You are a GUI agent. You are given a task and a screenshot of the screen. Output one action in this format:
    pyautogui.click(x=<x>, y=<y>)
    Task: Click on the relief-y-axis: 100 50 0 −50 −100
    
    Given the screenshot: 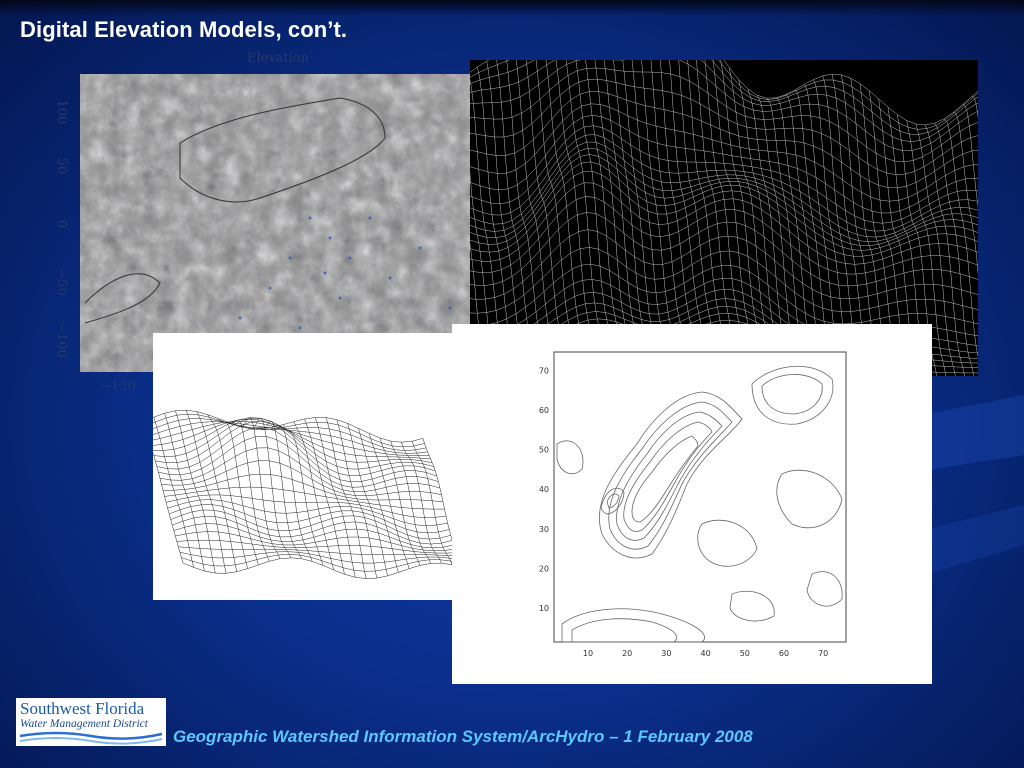 What is the action you would take?
    pyautogui.click(x=61, y=229)
    